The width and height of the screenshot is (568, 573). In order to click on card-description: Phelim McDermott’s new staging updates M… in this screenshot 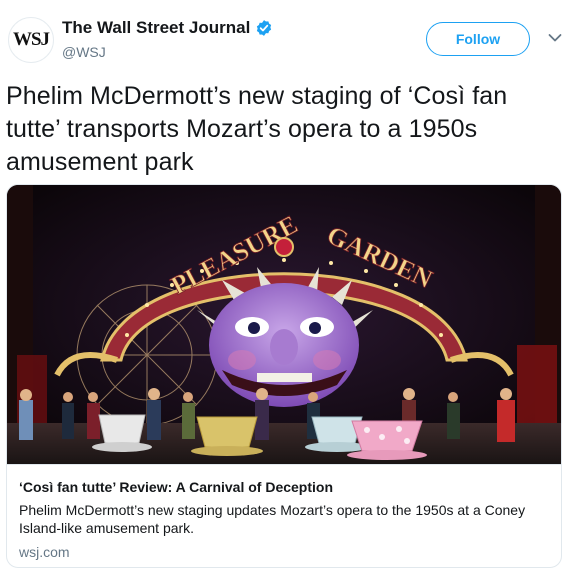, I will do `click(272, 519)`.